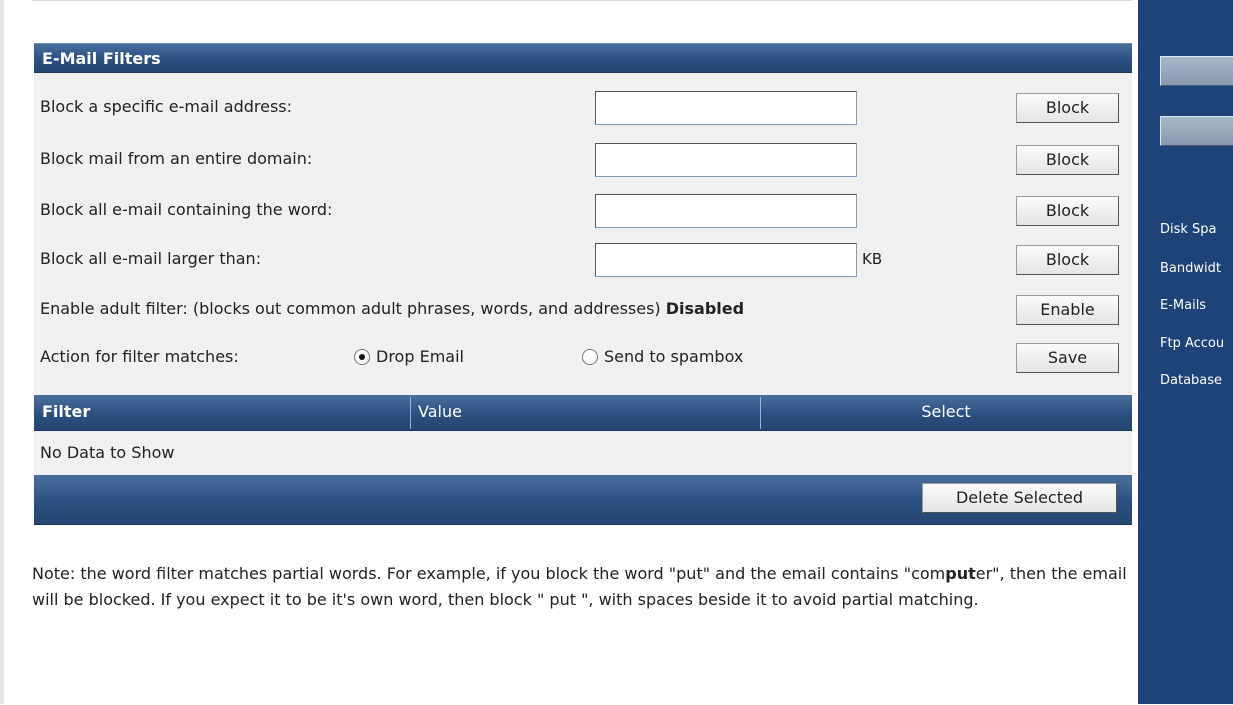 Image resolution: width=1233 pixels, height=705 pixels. What do you see at coordinates (420, 356) in the screenshot?
I see `drop-email-label: Drop Email` at bounding box center [420, 356].